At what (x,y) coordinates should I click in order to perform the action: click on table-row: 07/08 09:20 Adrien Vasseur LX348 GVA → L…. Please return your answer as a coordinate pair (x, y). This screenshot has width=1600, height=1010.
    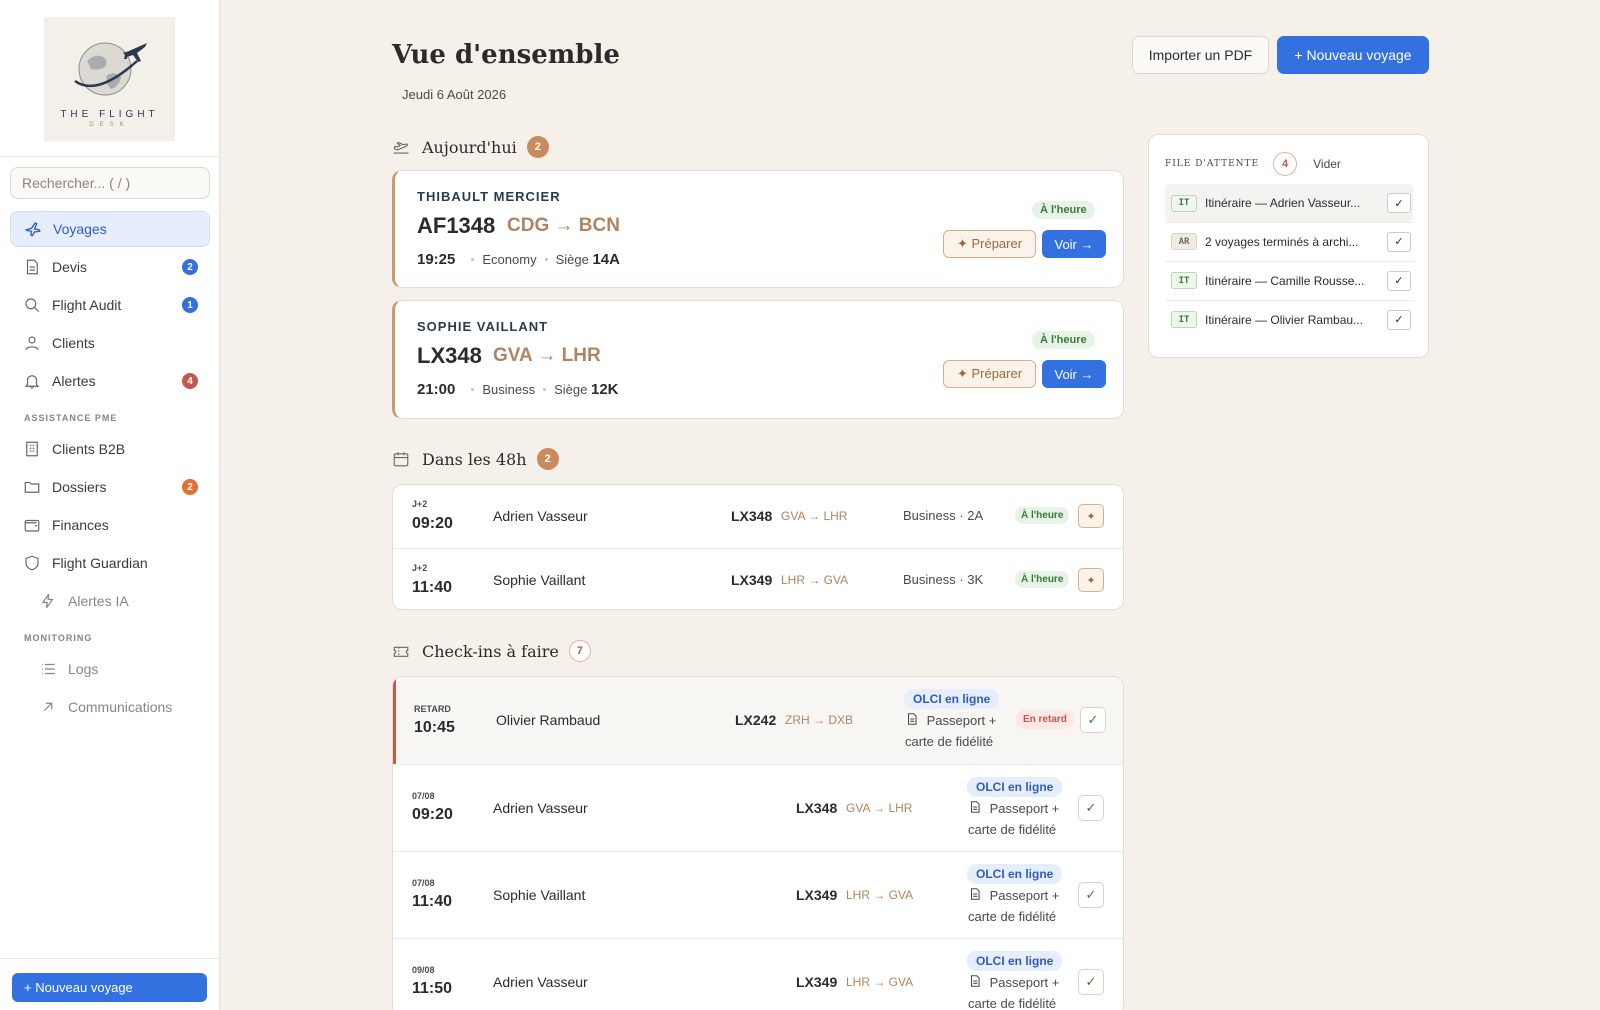
    Looking at the image, I should click on (758, 807).